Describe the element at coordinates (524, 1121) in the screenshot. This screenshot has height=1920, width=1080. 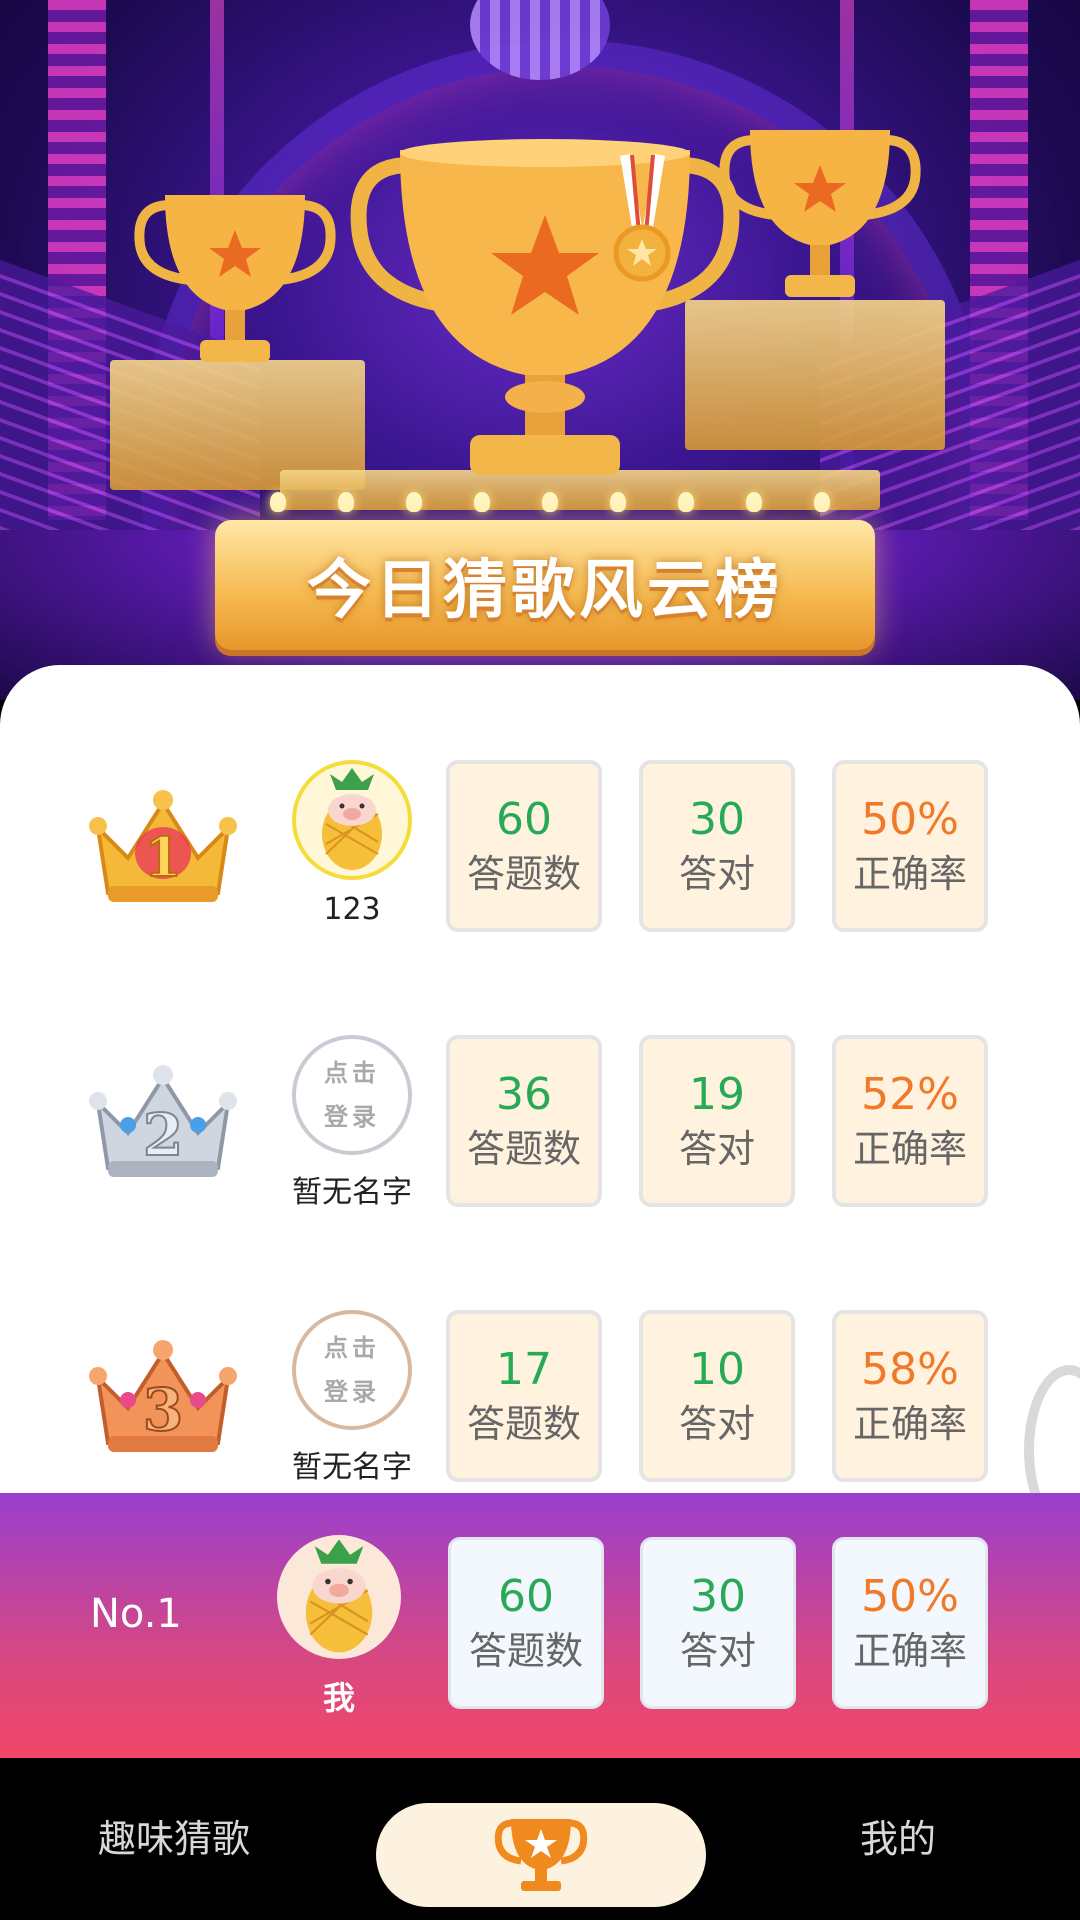
I see `stat-answered: 36 答题数` at that location.